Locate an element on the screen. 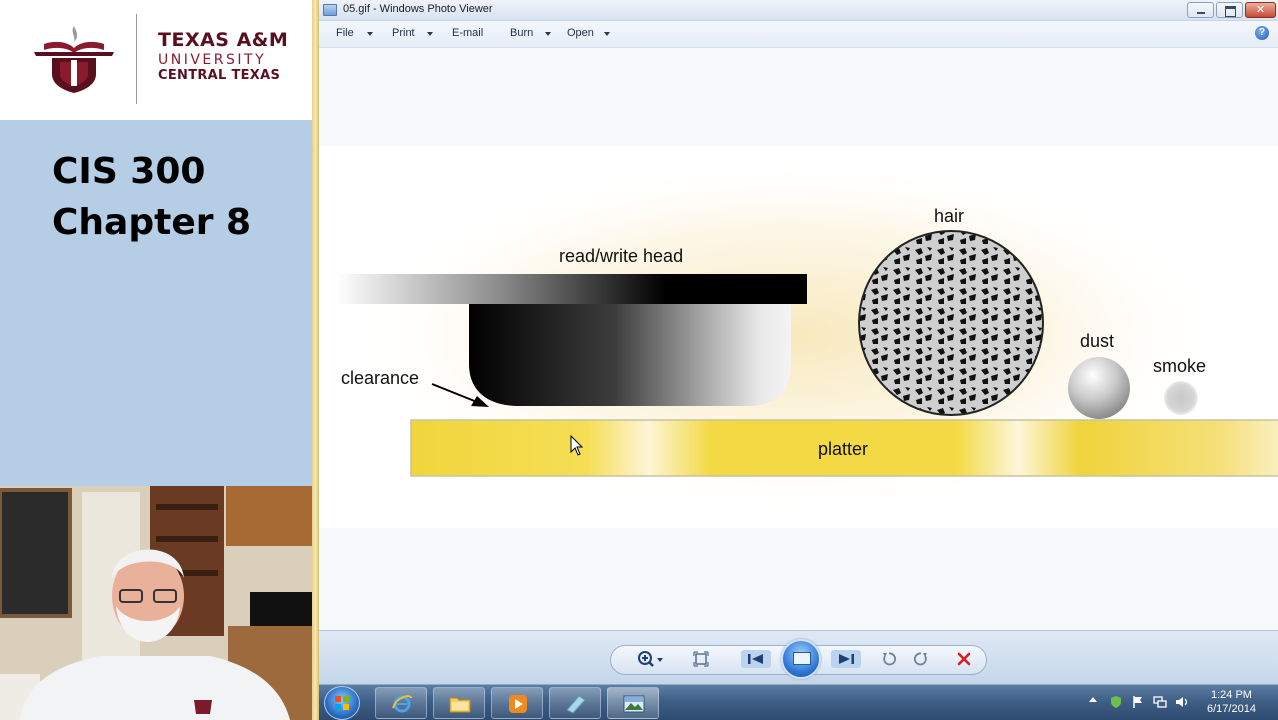 This screenshot has width=1278, height=720. magnifier-icon is located at coordinates (651, 659).